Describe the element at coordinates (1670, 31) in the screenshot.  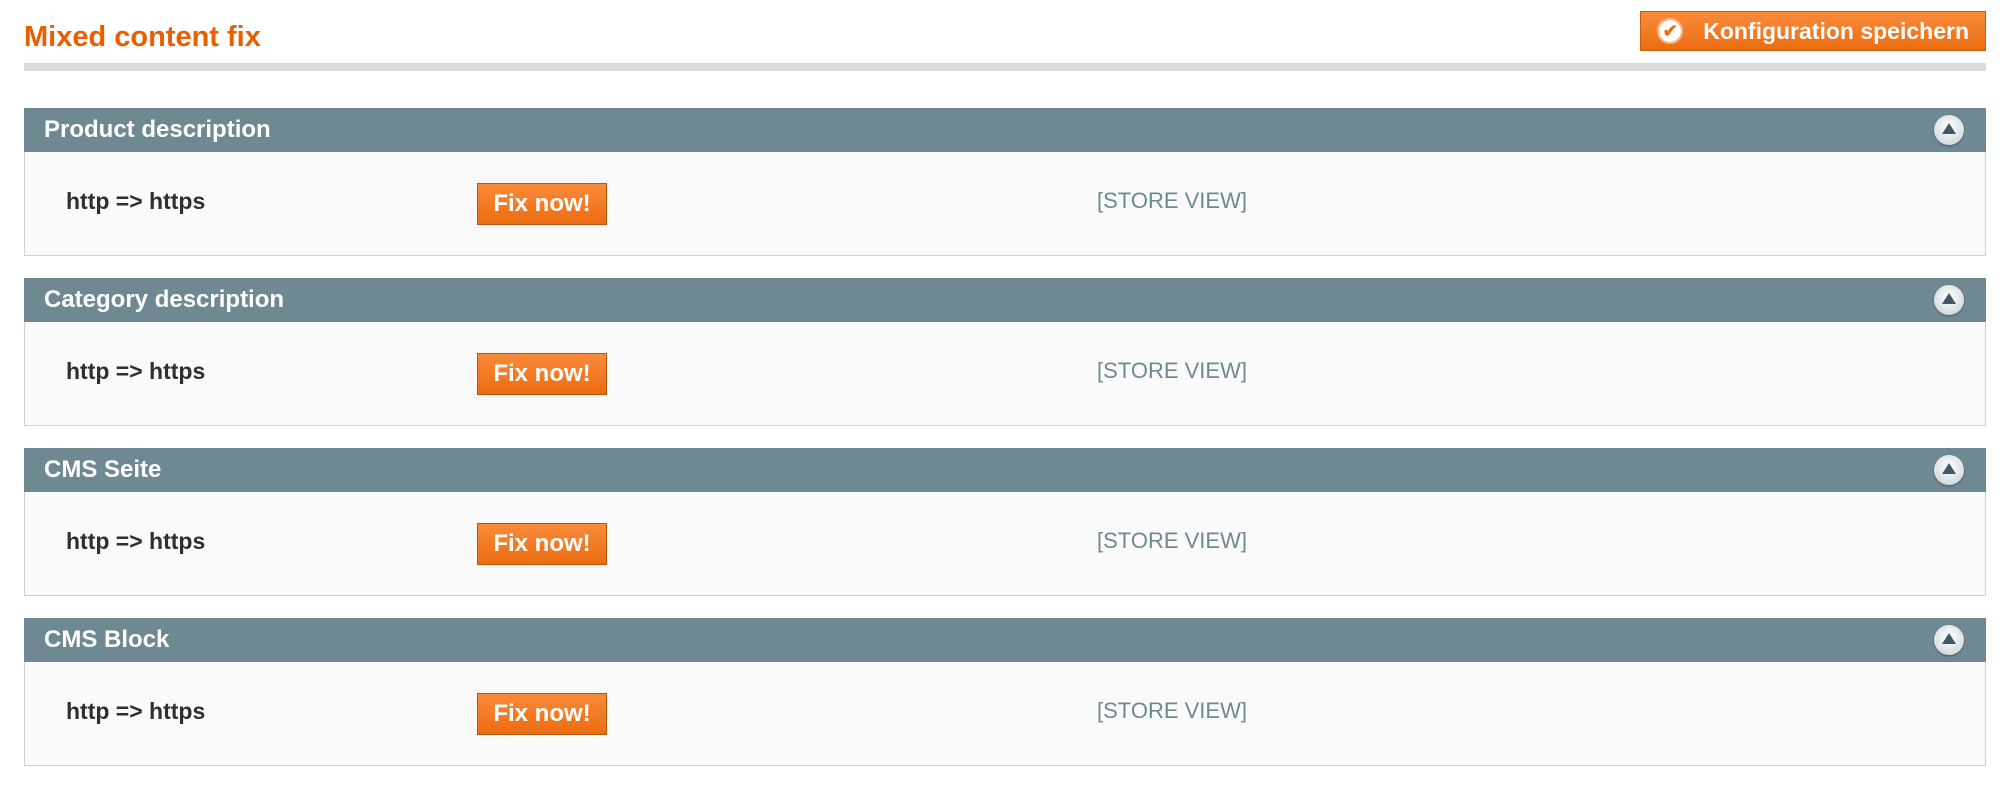
I see `checkmark-icon: ✔` at that location.